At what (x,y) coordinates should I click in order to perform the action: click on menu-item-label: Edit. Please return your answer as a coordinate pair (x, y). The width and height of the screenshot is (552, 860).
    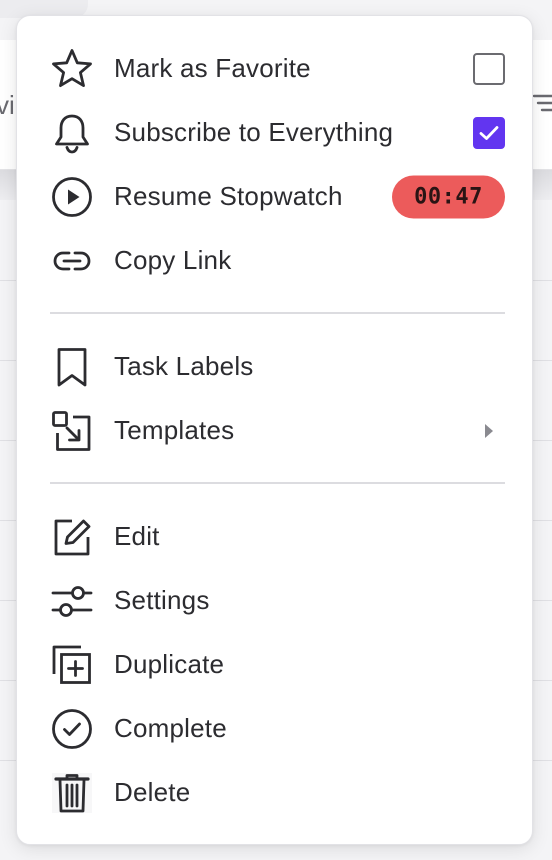
    Looking at the image, I should click on (137, 535).